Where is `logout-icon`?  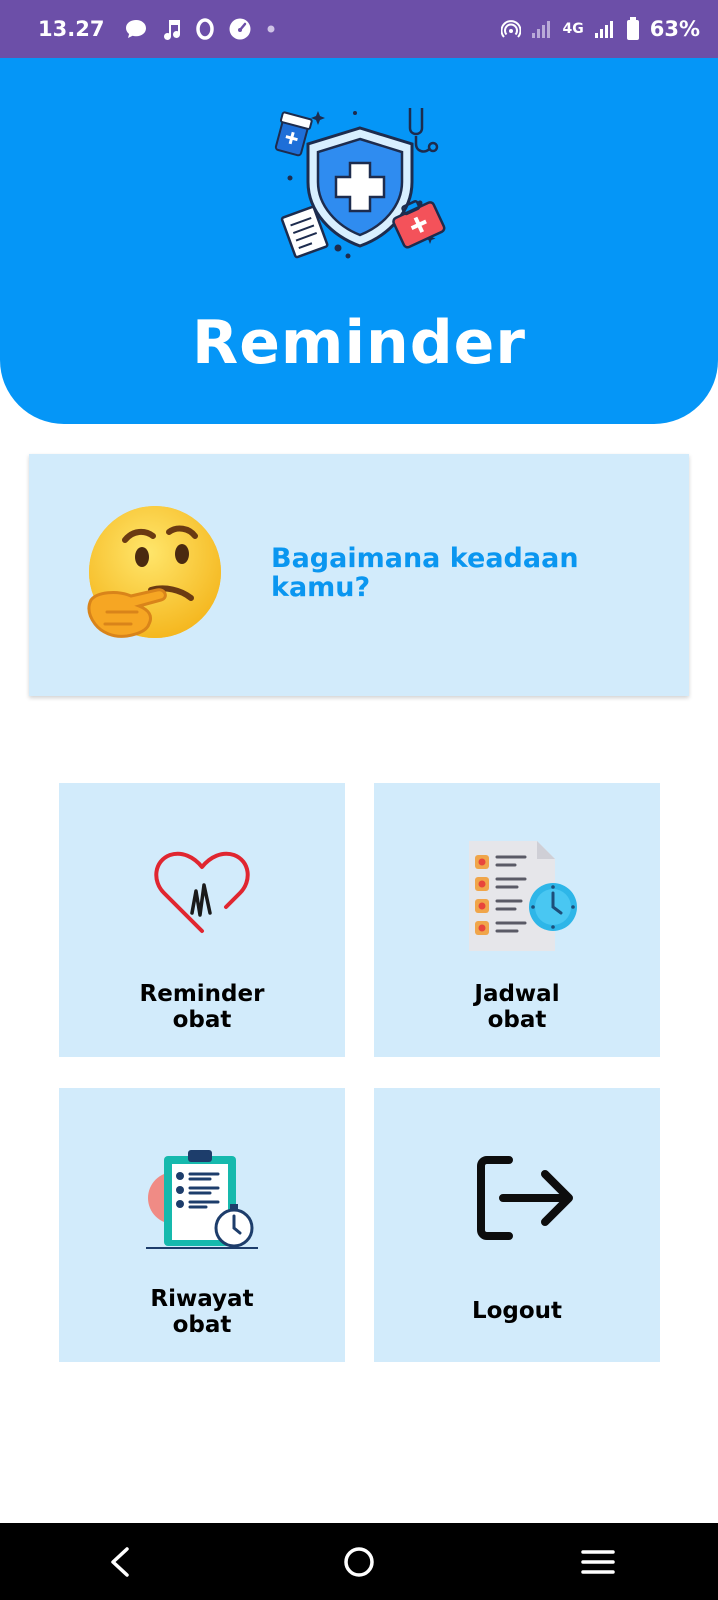
logout-icon is located at coordinates (525, 1198).